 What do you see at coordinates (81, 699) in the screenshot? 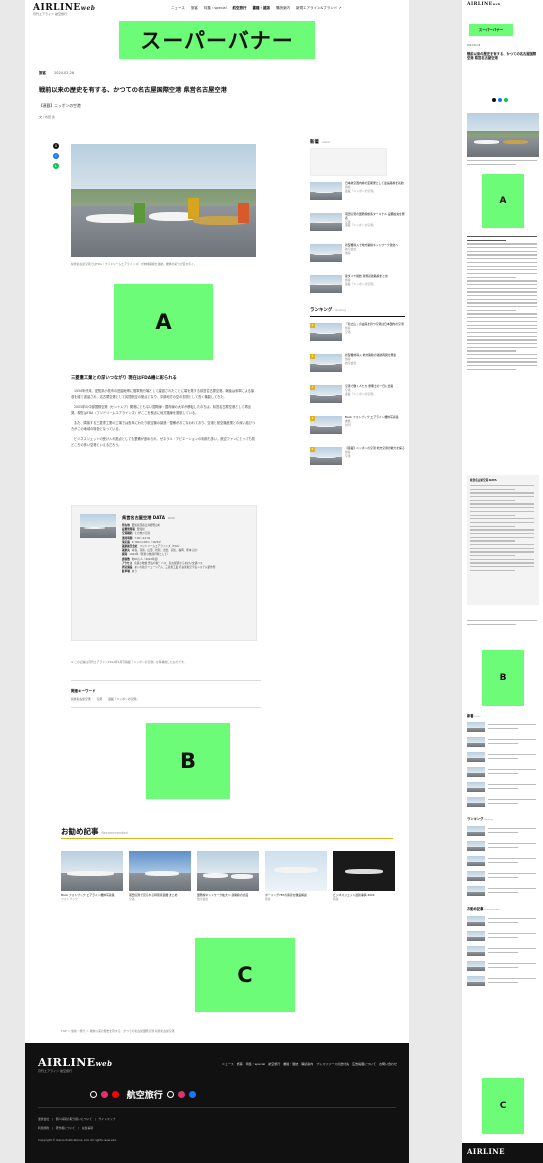
I see `keyword-link: 県営名古屋空港` at bounding box center [81, 699].